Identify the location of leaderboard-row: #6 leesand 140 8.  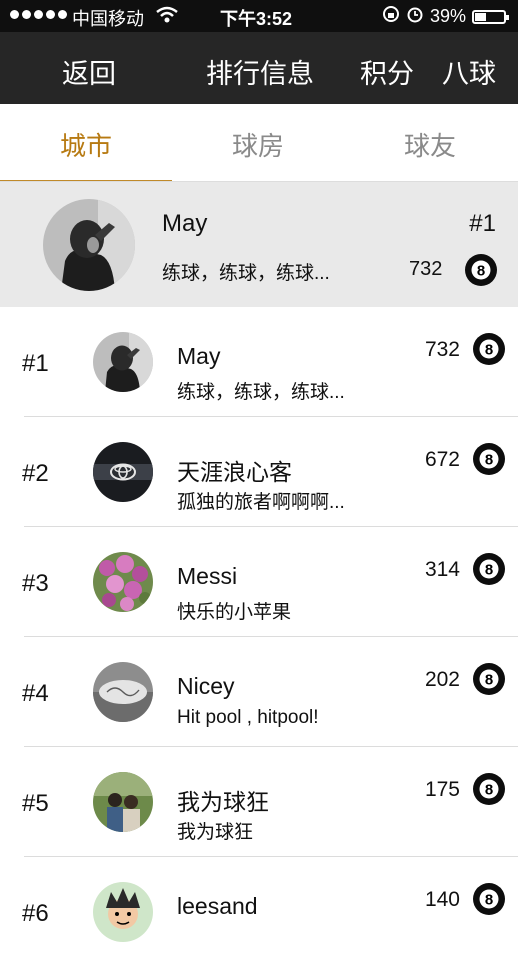
(259, 912).